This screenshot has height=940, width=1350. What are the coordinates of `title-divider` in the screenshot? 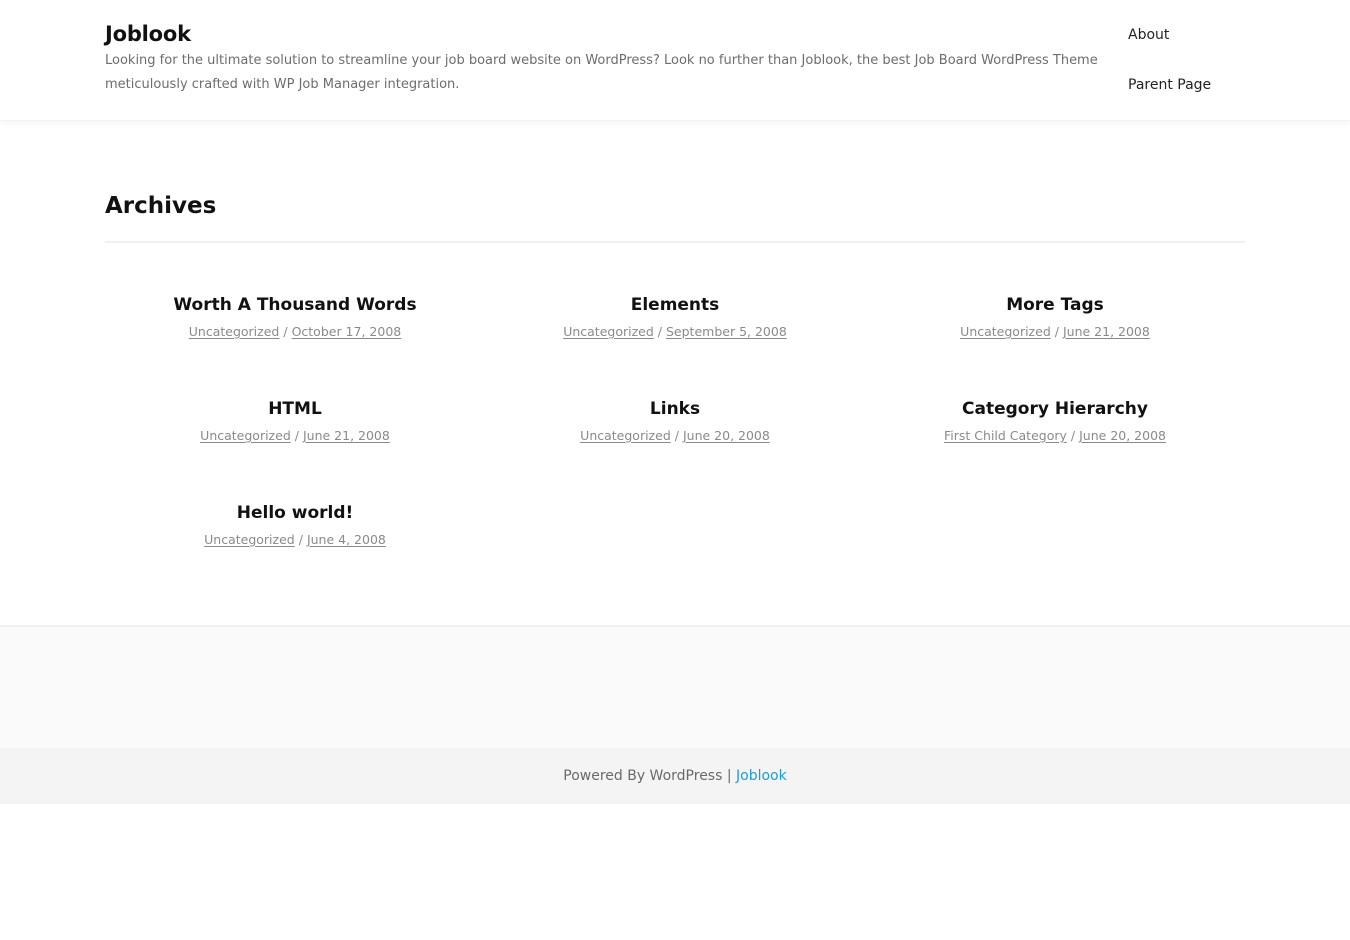 It's located at (675, 242).